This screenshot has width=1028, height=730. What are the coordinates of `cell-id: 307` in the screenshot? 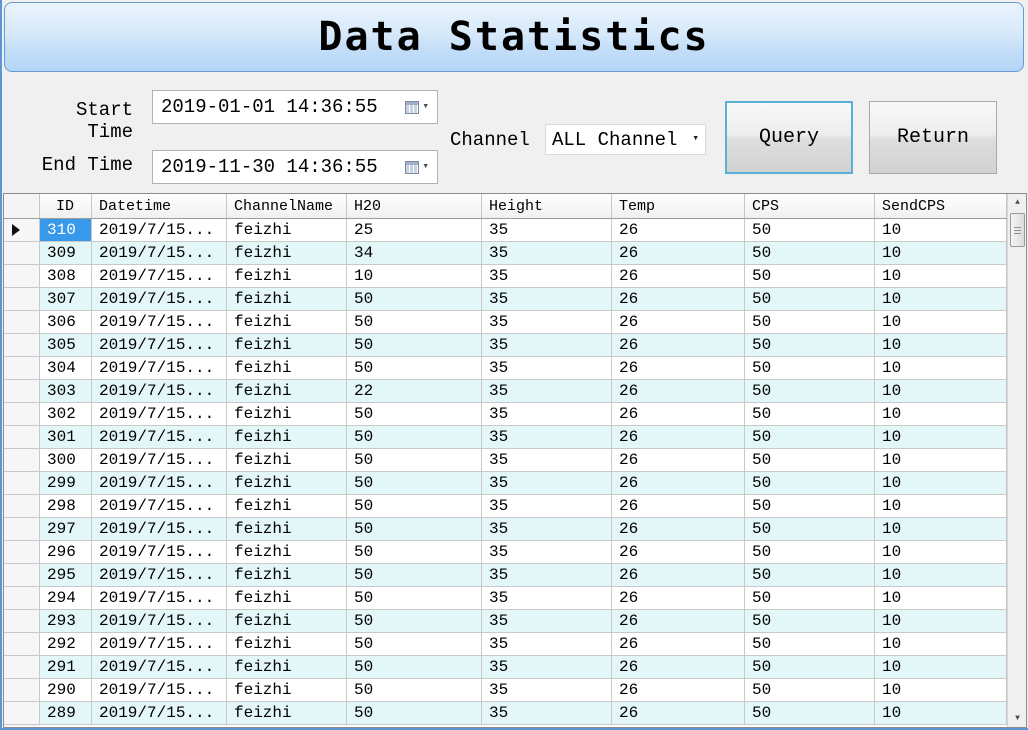 It's located at (66, 299).